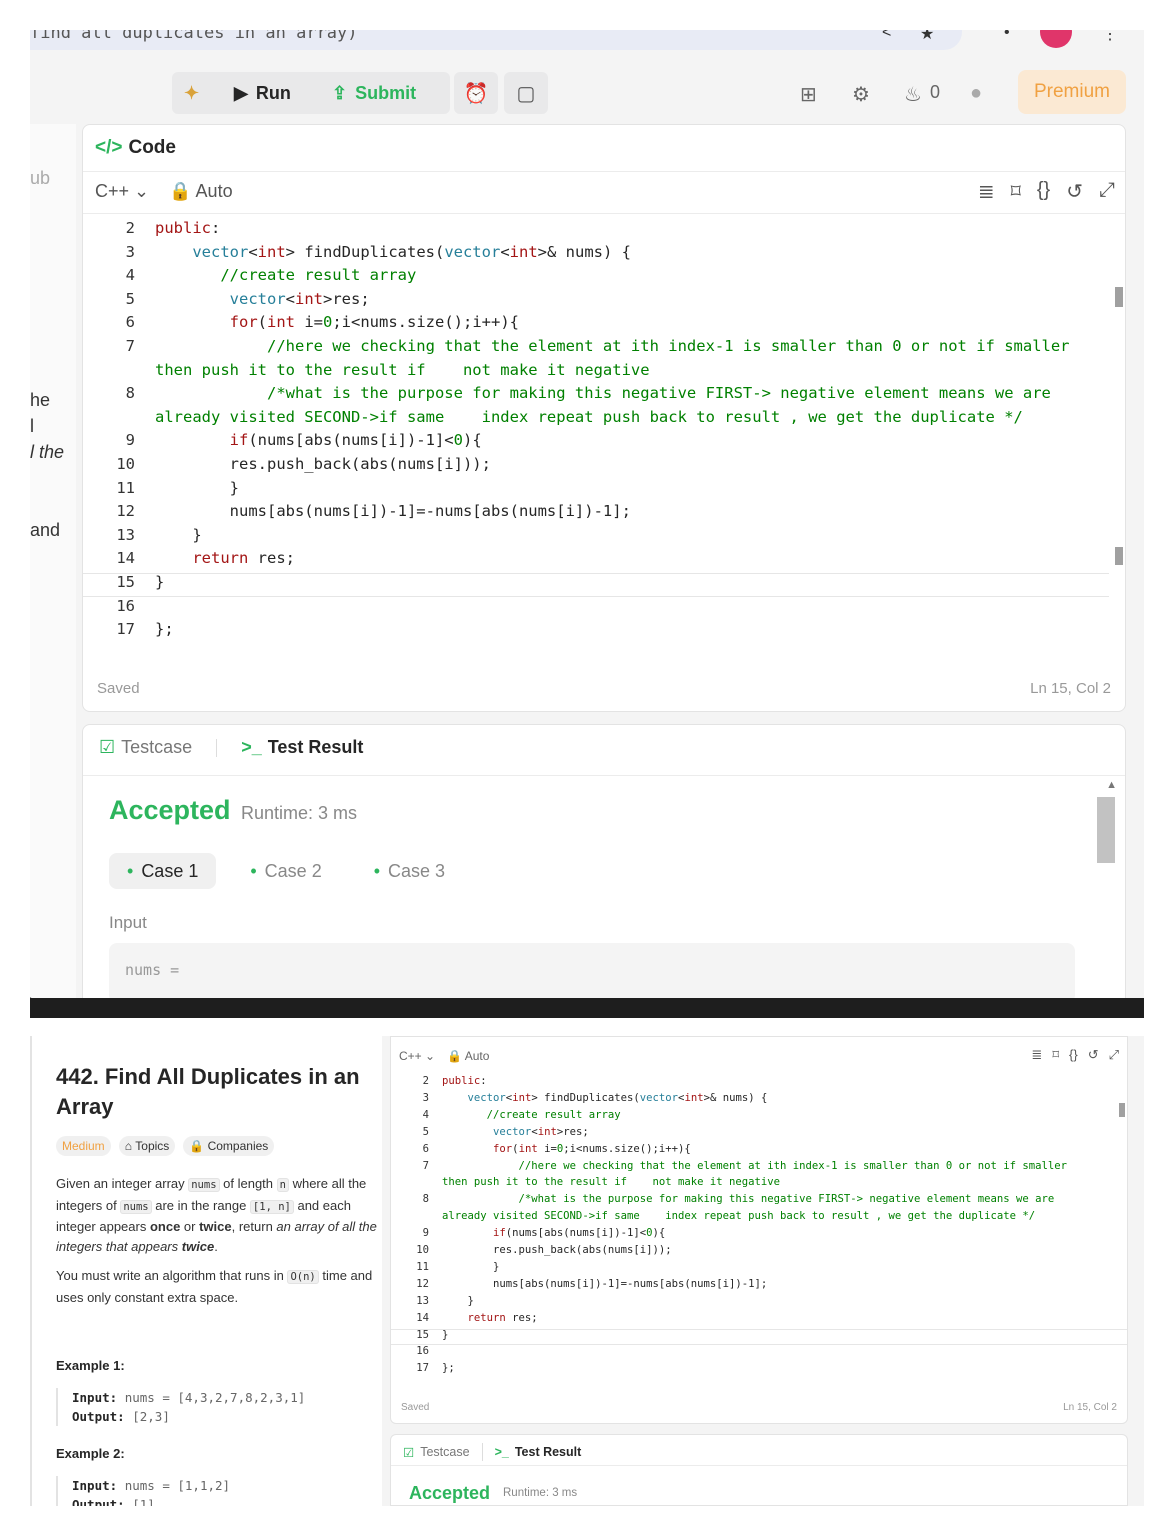  I want to click on run-button: ▶ Run, so click(262, 93).